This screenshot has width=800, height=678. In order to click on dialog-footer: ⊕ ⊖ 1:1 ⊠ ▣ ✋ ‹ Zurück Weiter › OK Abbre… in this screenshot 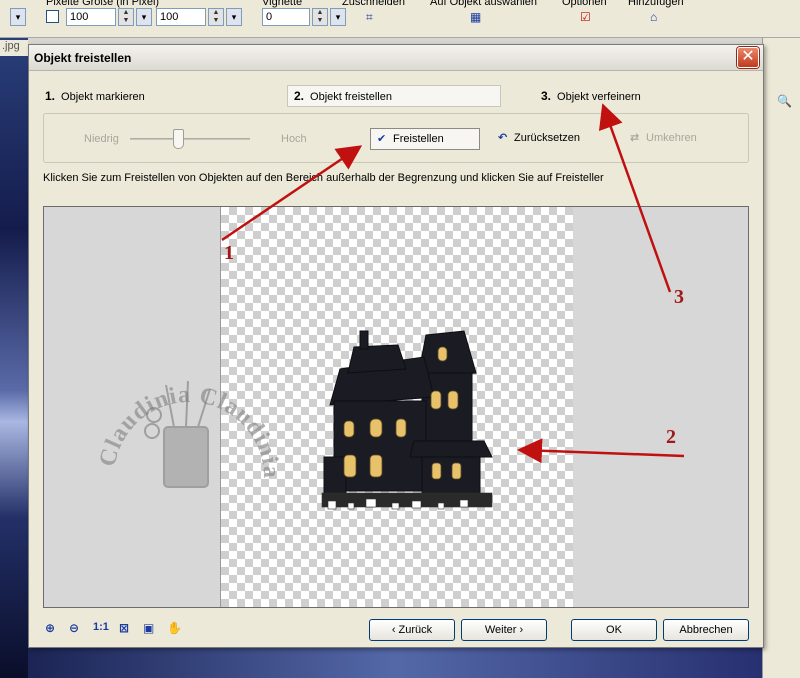, I will do `click(396, 631)`.